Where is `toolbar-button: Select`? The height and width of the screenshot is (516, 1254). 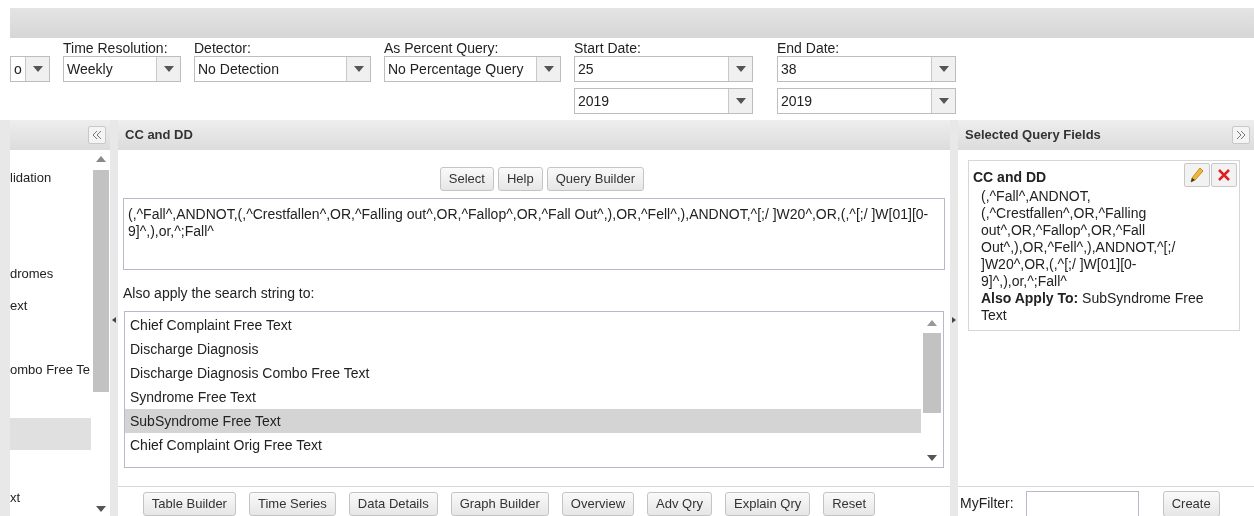
toolbar-button: Select is located at coordinates (466, 179).